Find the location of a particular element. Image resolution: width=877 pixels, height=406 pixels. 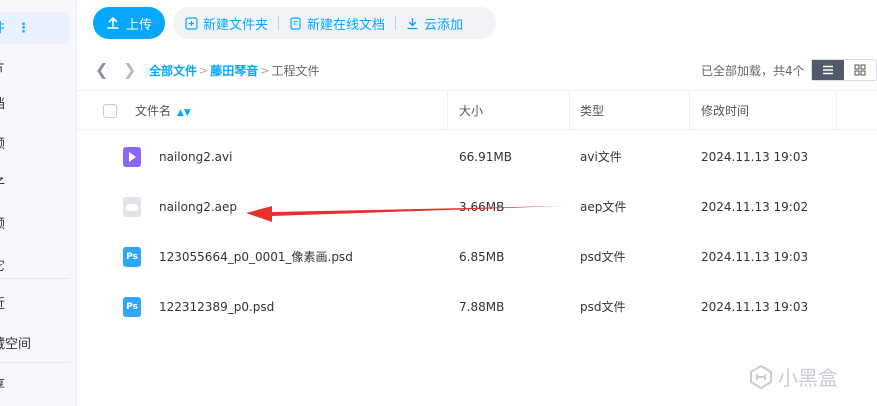

file-name: nailong2.avi is located at coordinates (195, 157).